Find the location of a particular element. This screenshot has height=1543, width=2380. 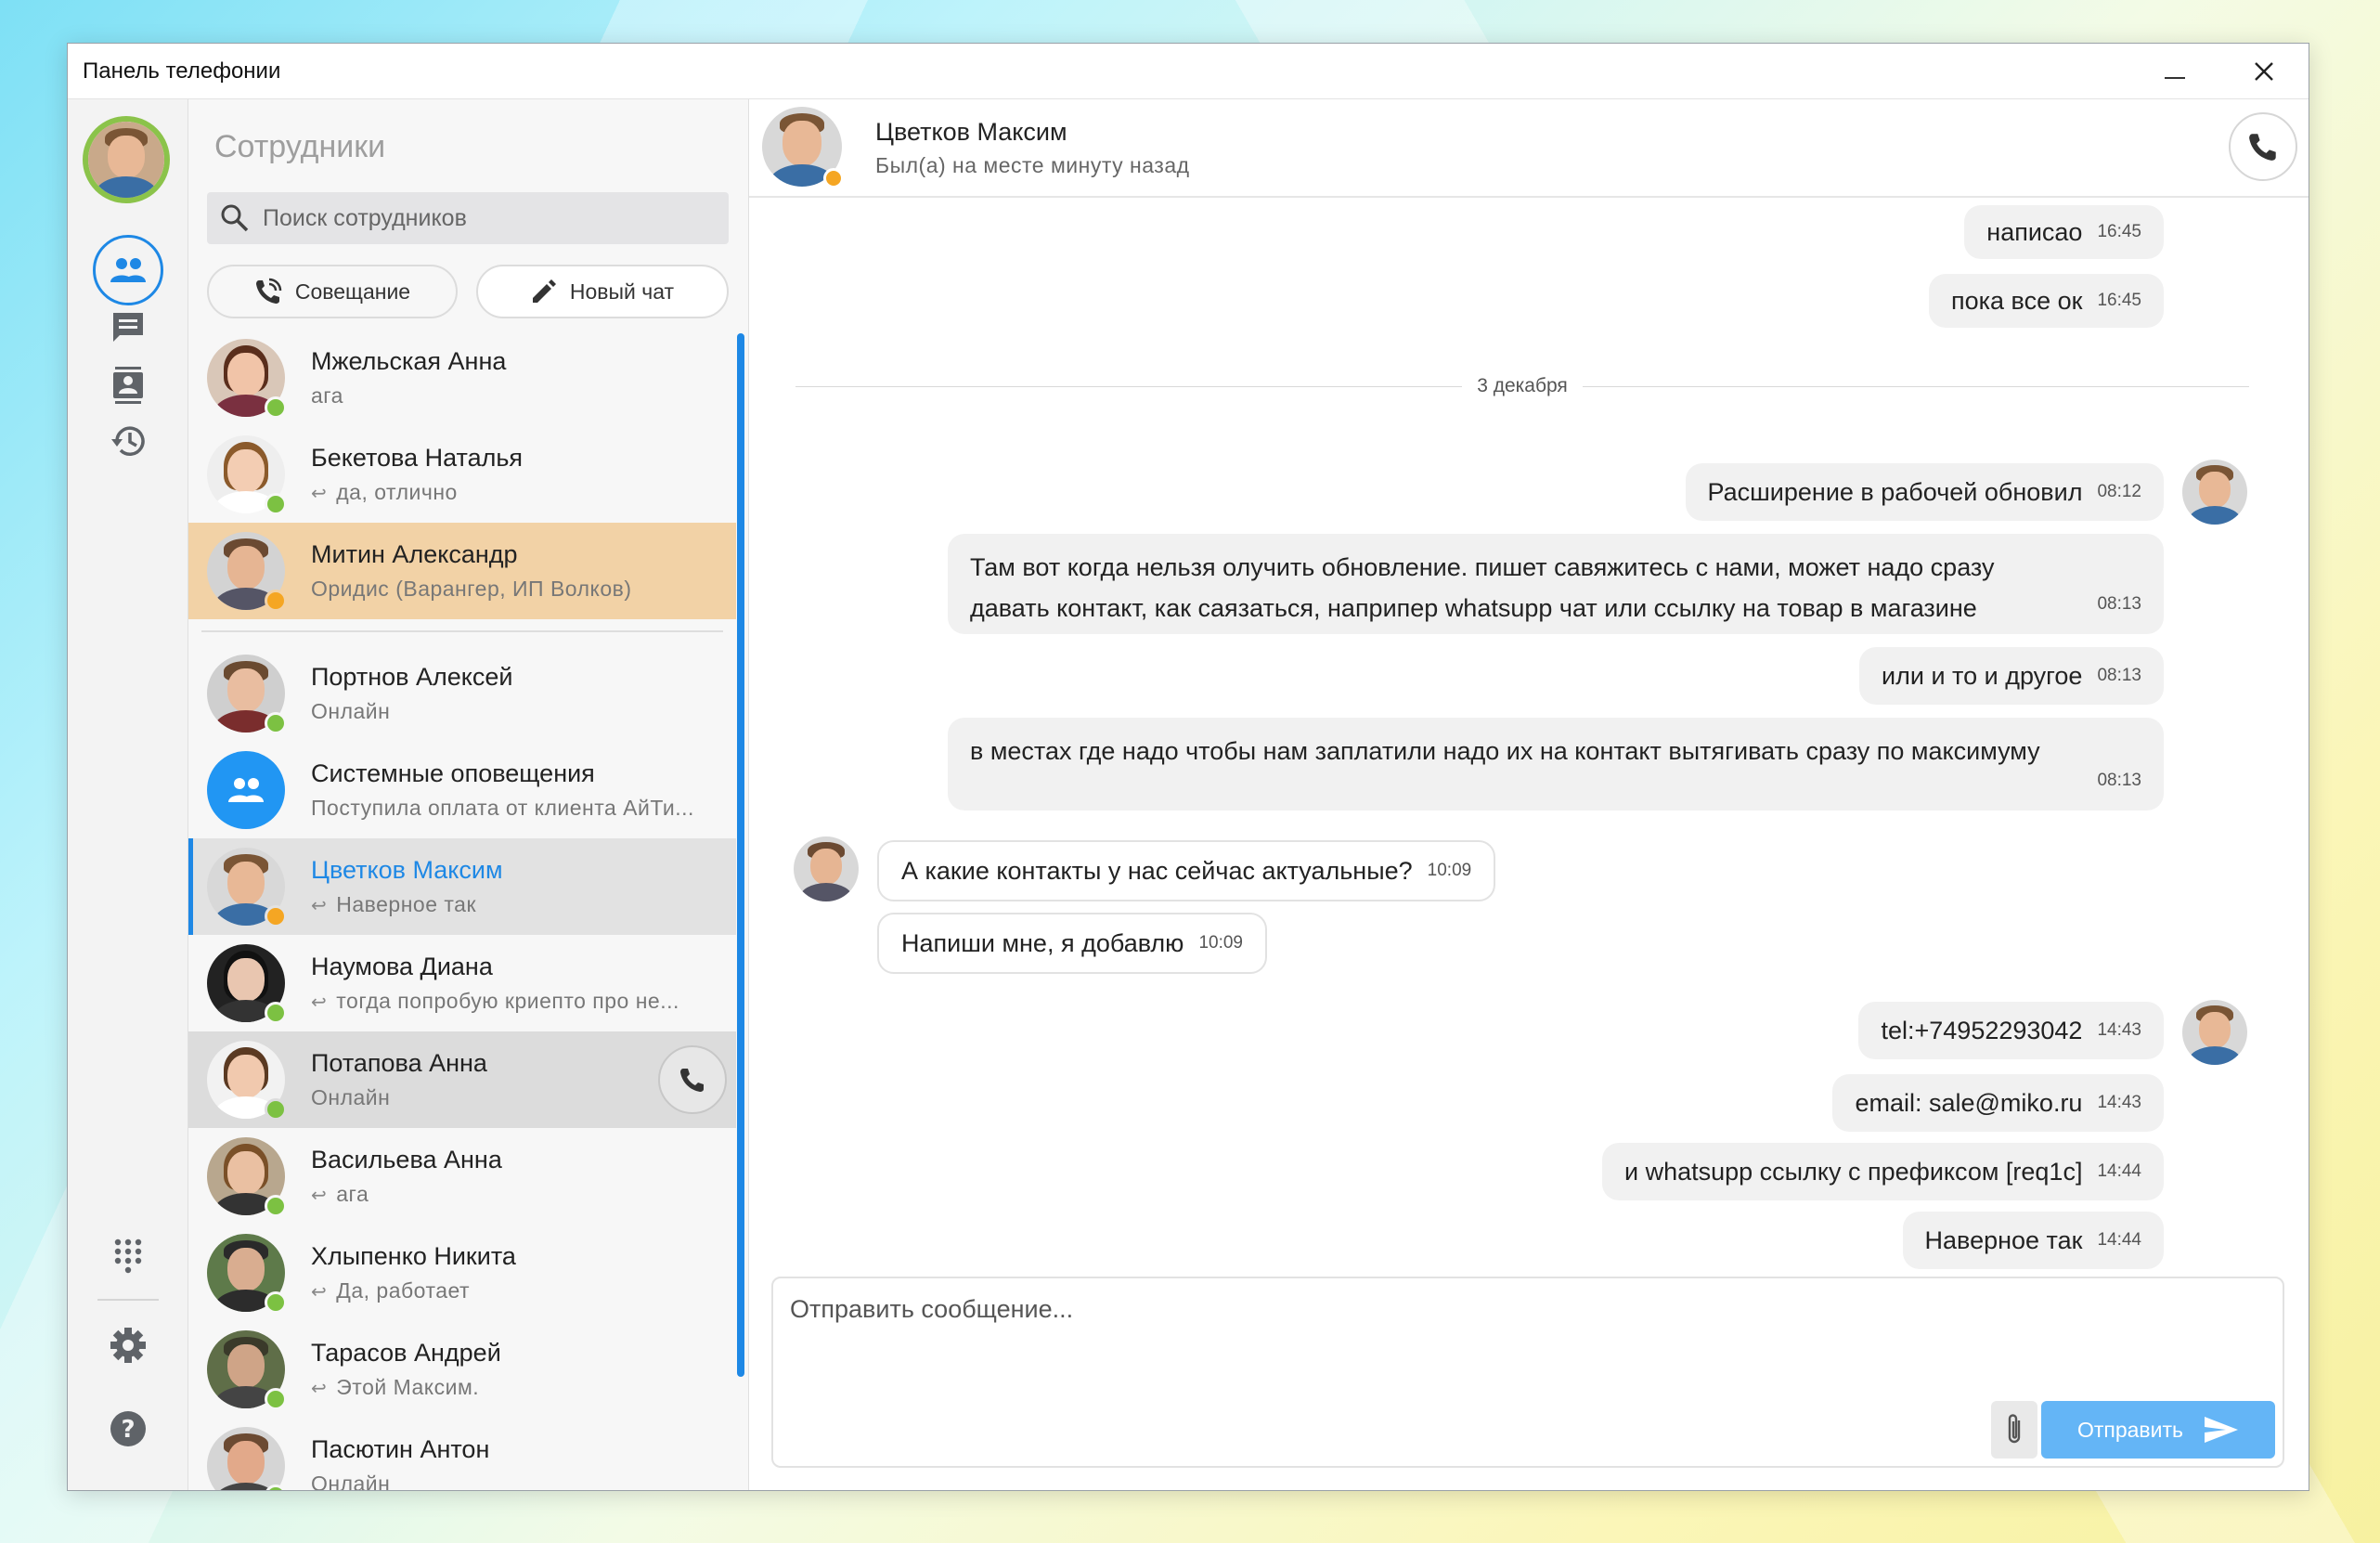

contact-item: Васильева Анна ↩ ага is located at coordinates (462, 1176).